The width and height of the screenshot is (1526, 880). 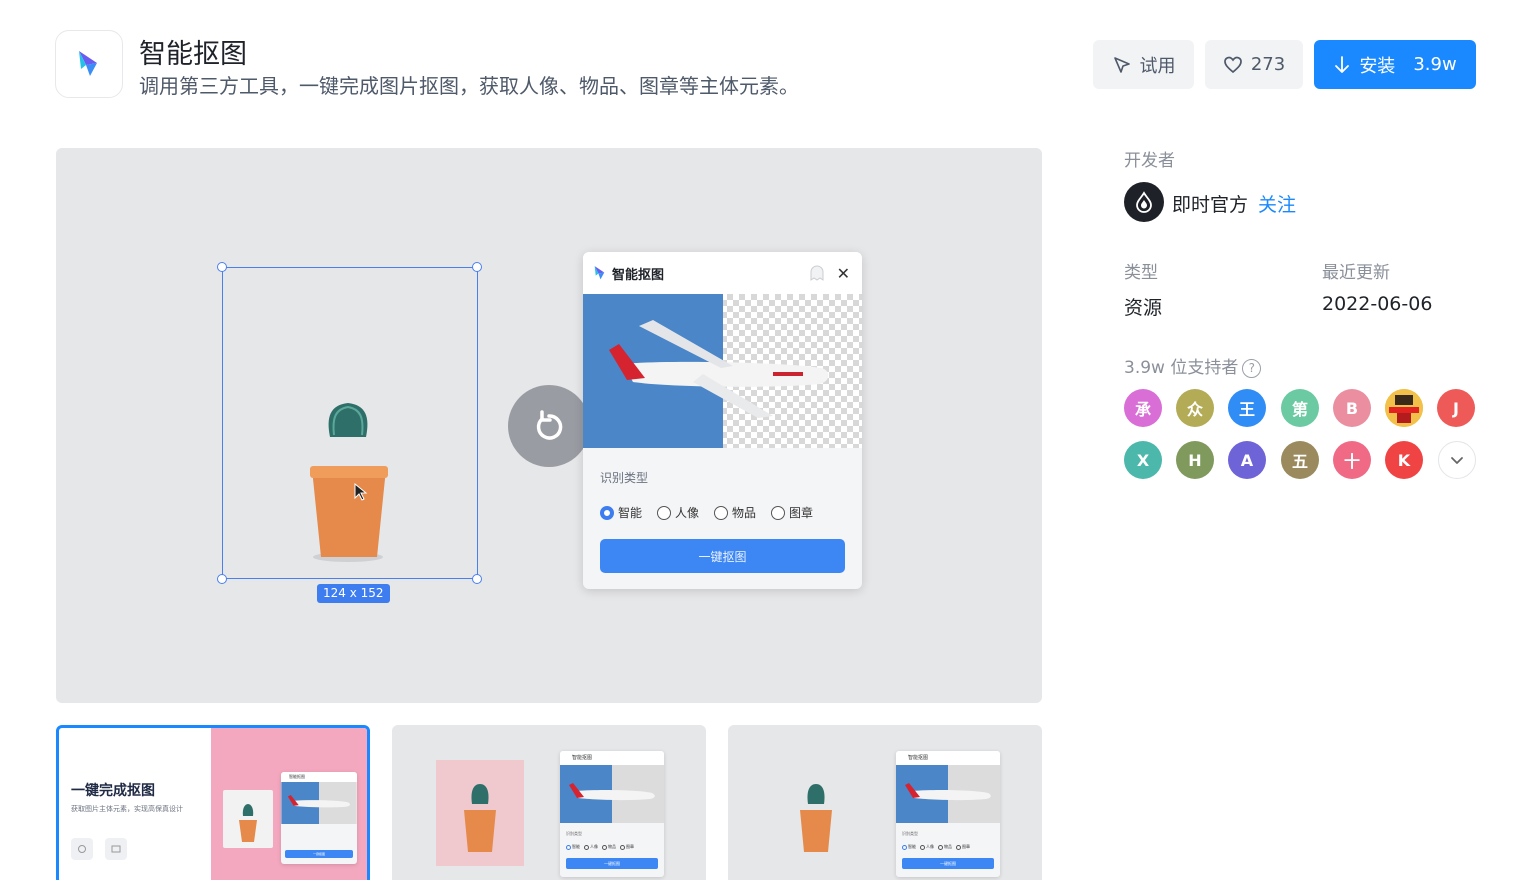 I want to click on like-button: 273, so click(x=1254, y=64).